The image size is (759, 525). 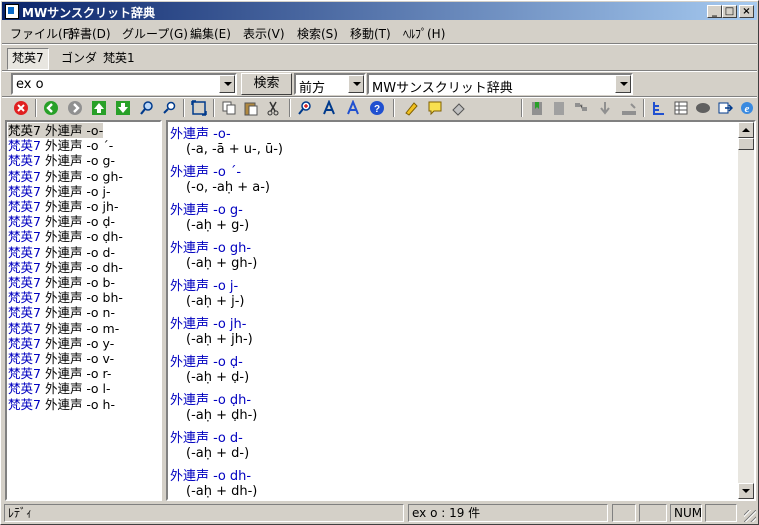 I want to click on sort-icon, so click(x=629, y=108).